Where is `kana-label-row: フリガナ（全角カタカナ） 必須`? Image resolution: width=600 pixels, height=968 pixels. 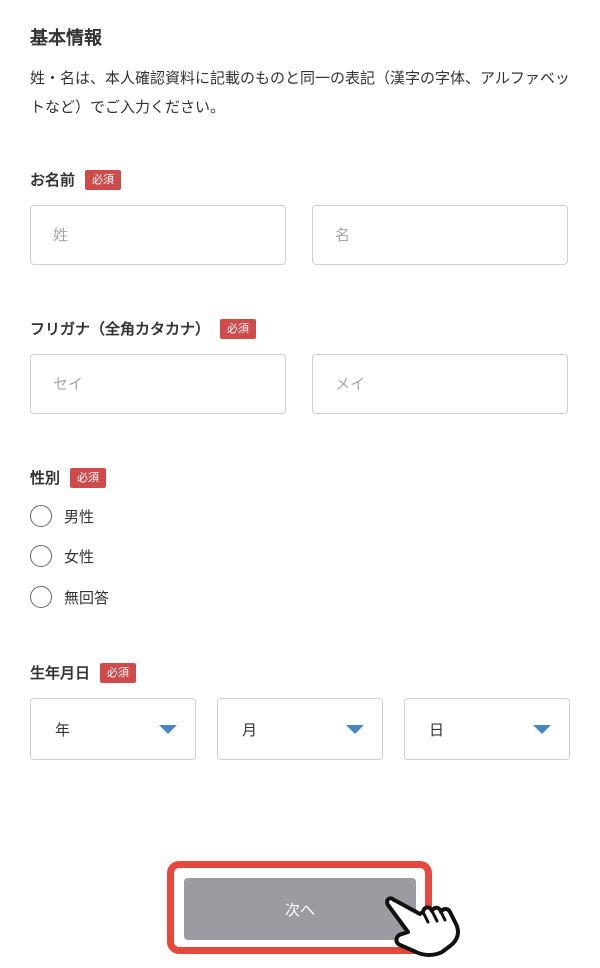 kana-label-row: フリガナ（全角カタカナ） 必須 is located at coordinates (143, 328).